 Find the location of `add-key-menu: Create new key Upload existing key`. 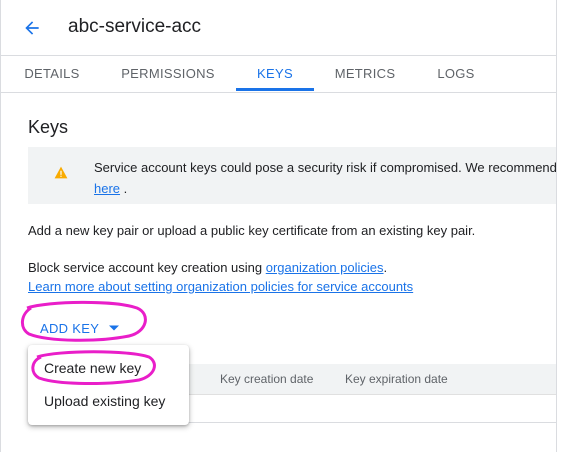

add-key-menu: Create new key Upload existing key is located at coordinates (108, 385).